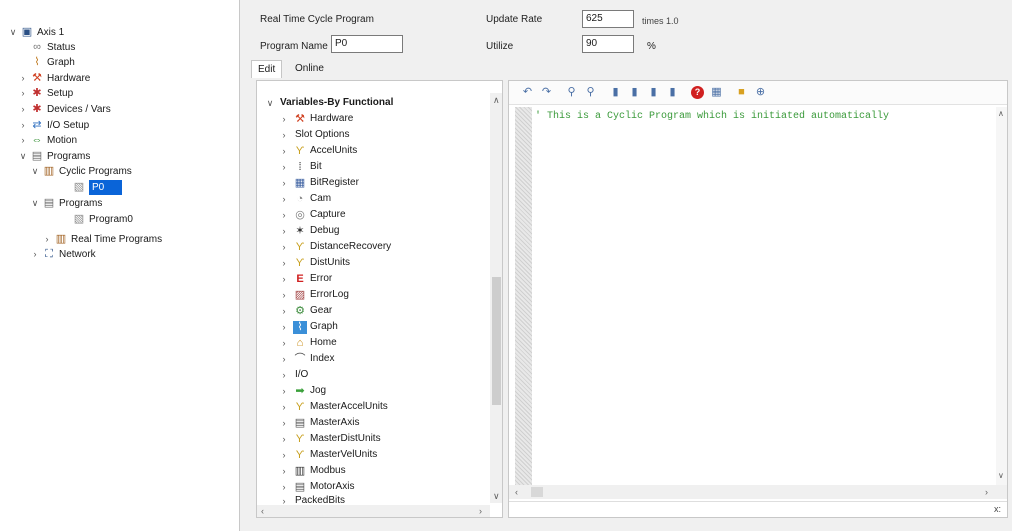 Image resolution: width=1012 pixels, height=531 pixels. Describe the element at coordinates (571, 92) in the screenshot. I see `find-icon: ⚲` at that location.